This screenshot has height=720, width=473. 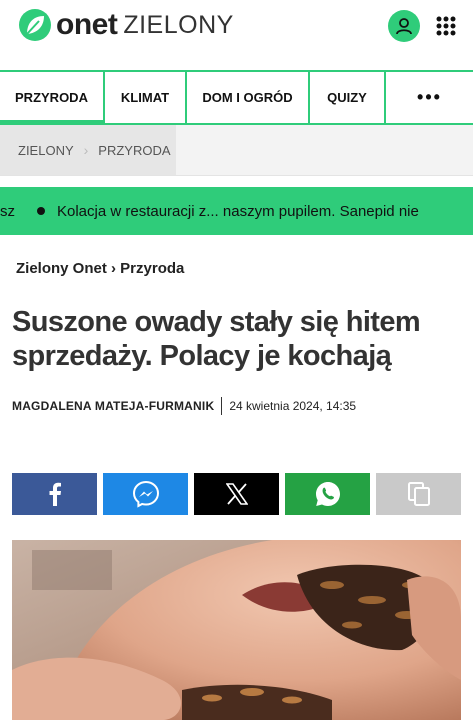 I want to click on brand-name: onet, so click(x=87, y=24).